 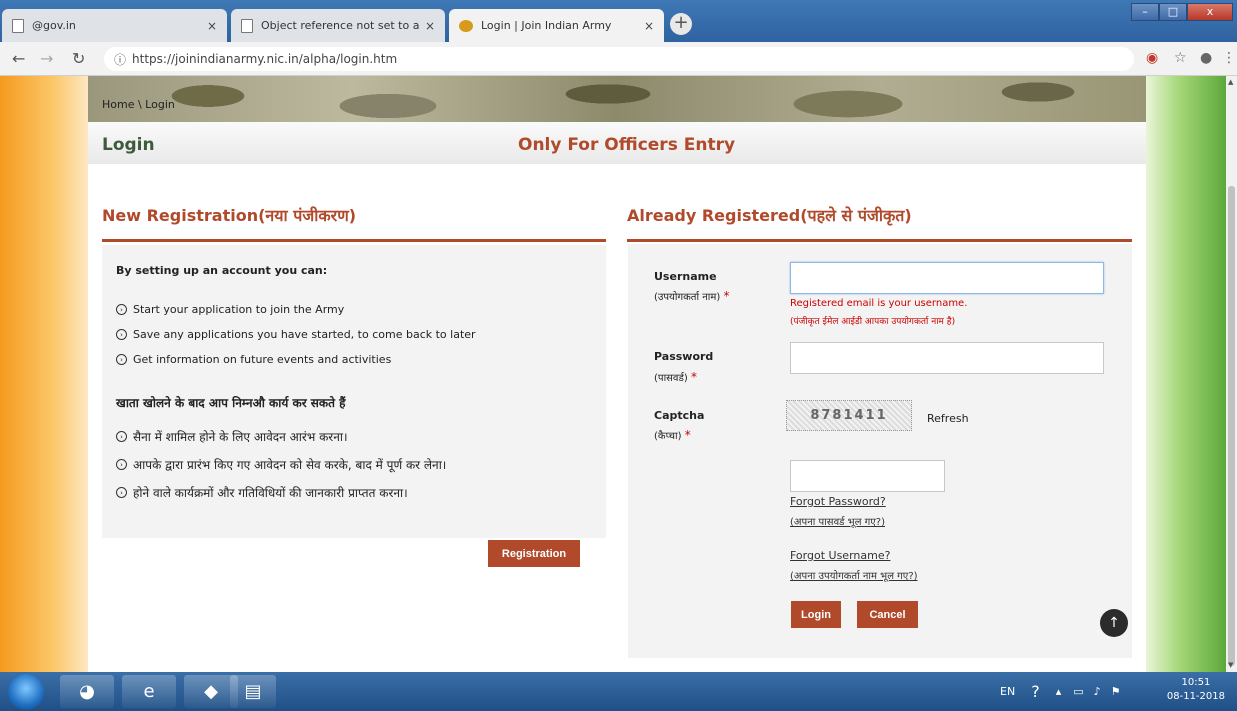 I want to click on login-header-bar: Login Only For Officers Entry, so click(x=617, y=143).